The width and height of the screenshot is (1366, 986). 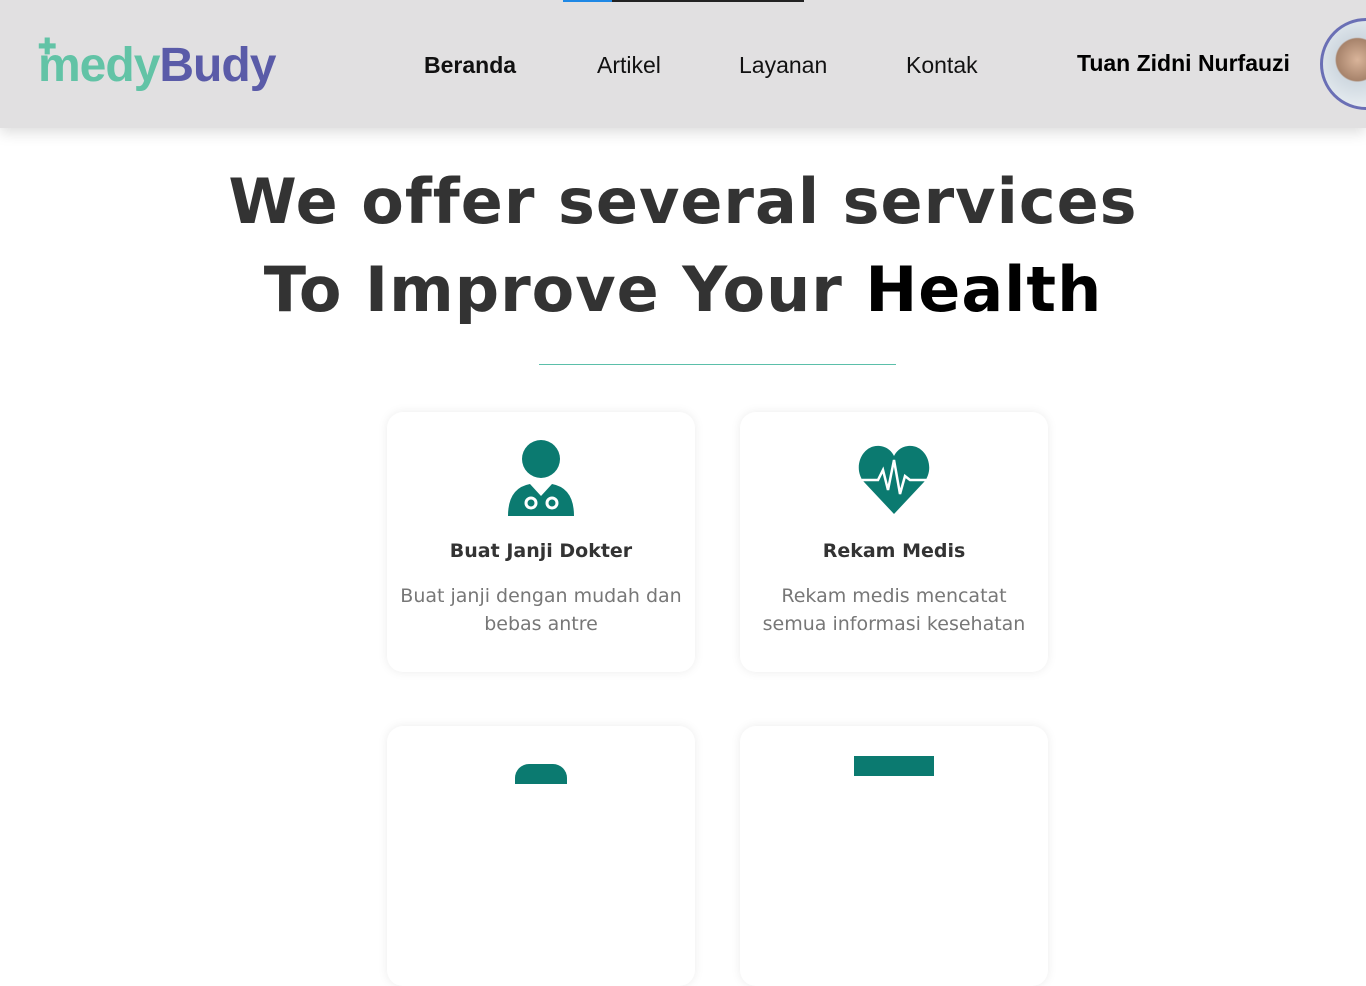 What do you see at coordinates (717, 364) in the screenshot?
I see `divider` at bounding box center [717, 364].